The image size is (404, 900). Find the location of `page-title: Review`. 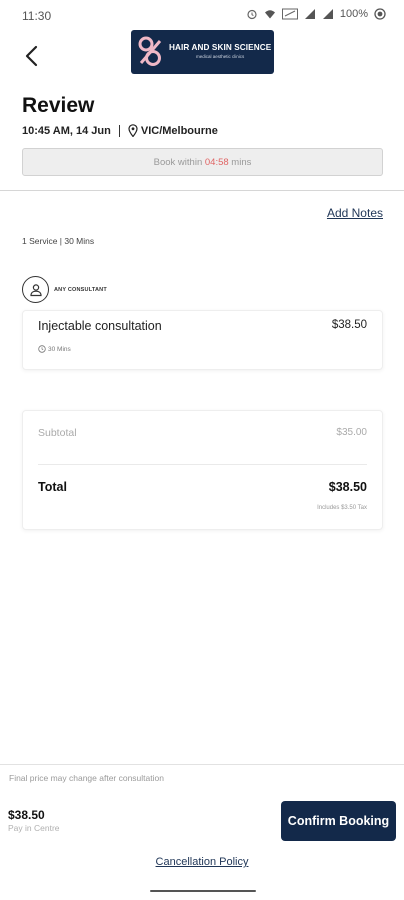

page-title: Review is located at coordinates (58, 105).